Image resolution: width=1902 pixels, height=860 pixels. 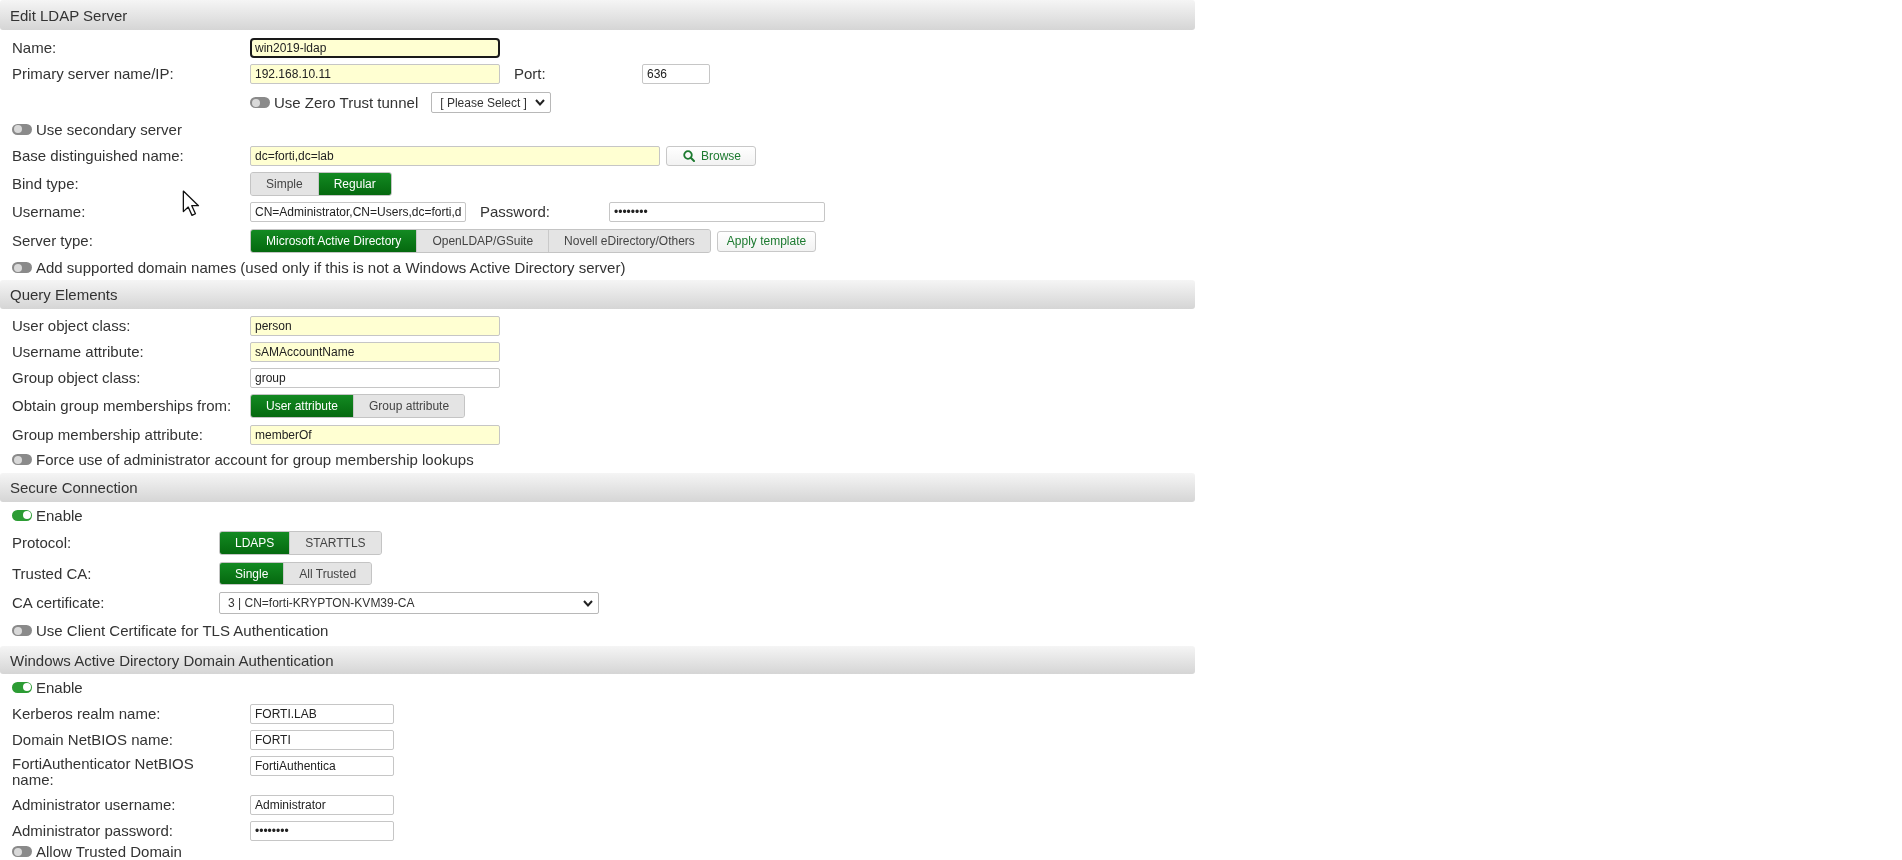 I want to click on section-header: Query Elements, so click(x=597, y=294).